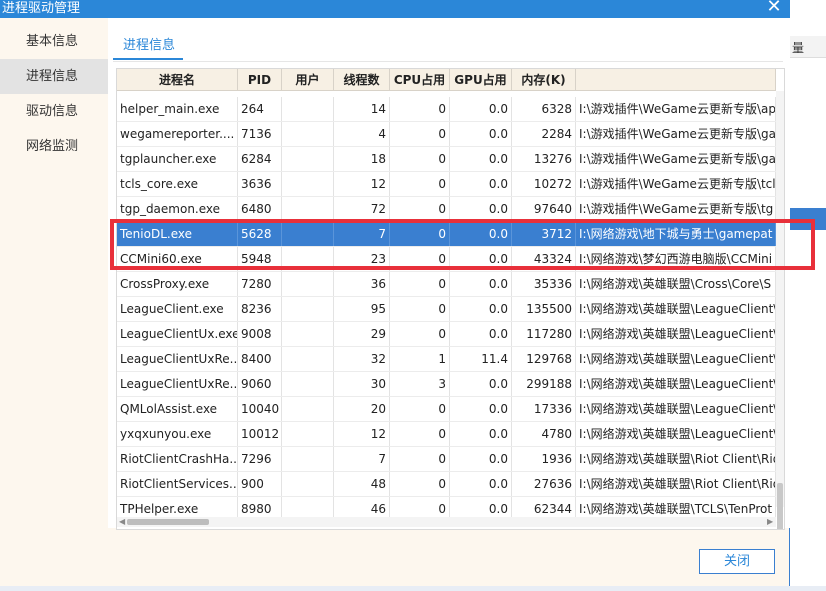 Image resolution: width=826 pixels, height=591 pixels. Describe the element at coordinates (54, 146) in the screenshot. I see `sidebar-item-network-monitor: 网络监测` at that location.